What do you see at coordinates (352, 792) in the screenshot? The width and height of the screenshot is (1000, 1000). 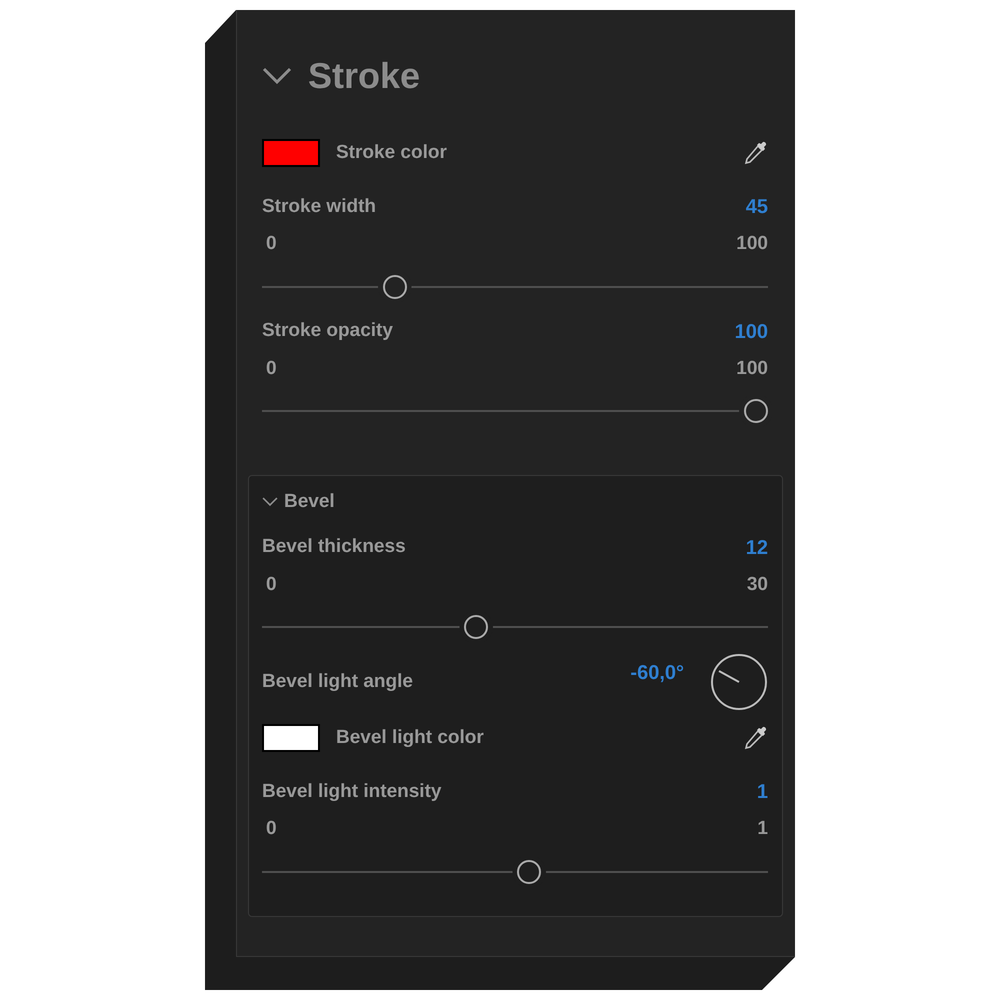 I see `row-label: Bevel light intensity` at bounding box center [352, 792].